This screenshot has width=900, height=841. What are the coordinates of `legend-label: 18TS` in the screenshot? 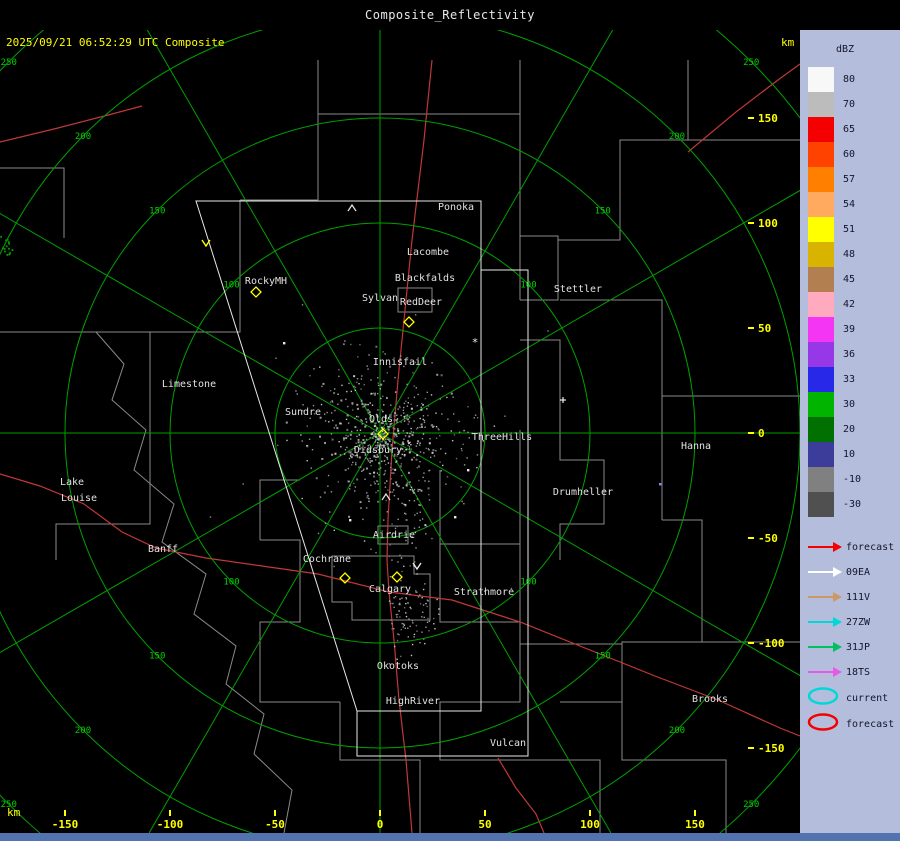 It's located at (858, 672).